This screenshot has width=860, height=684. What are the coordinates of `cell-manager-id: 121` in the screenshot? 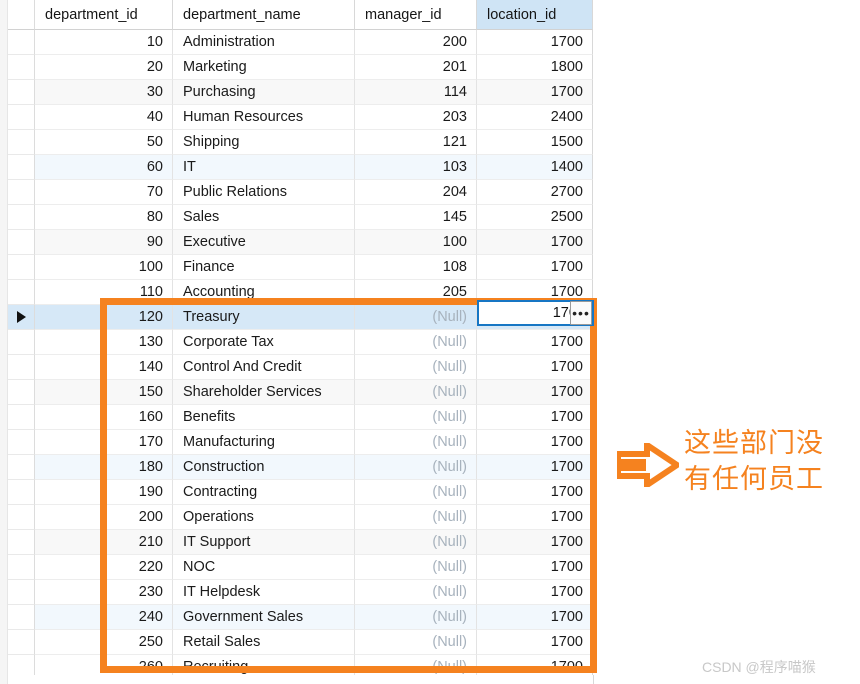 It's located at (416, 142).